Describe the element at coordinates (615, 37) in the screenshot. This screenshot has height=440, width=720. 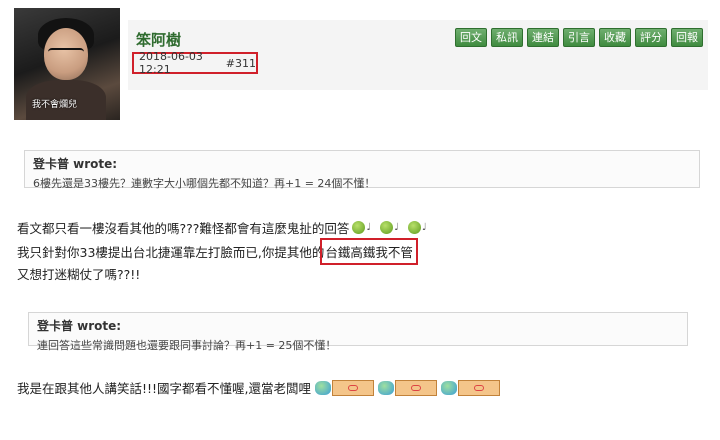
I see `favorite-button: 收藏` at that location.